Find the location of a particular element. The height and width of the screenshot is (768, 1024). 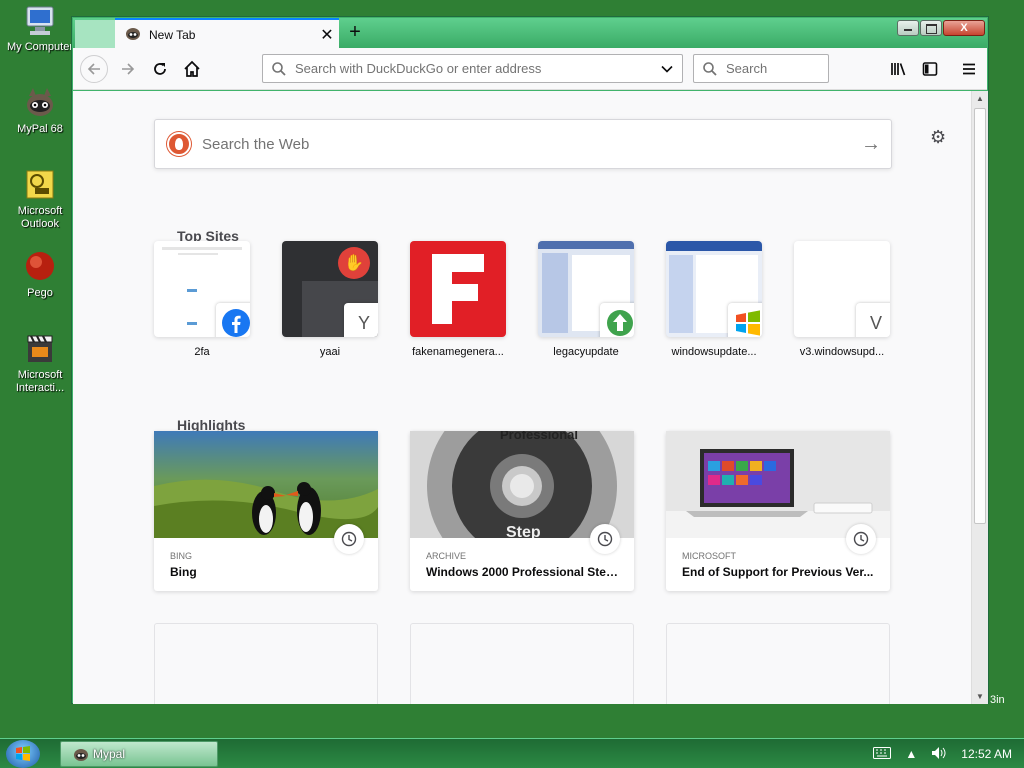

search-bar: Search is located at coordinates (761, 68).